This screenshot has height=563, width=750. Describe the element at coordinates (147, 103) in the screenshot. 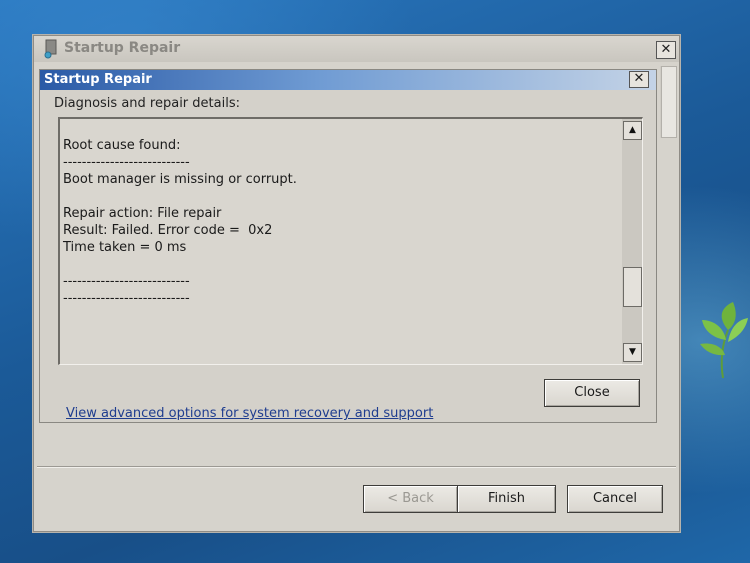

I see `details-label: Diagnosis and repair details:` at that location.